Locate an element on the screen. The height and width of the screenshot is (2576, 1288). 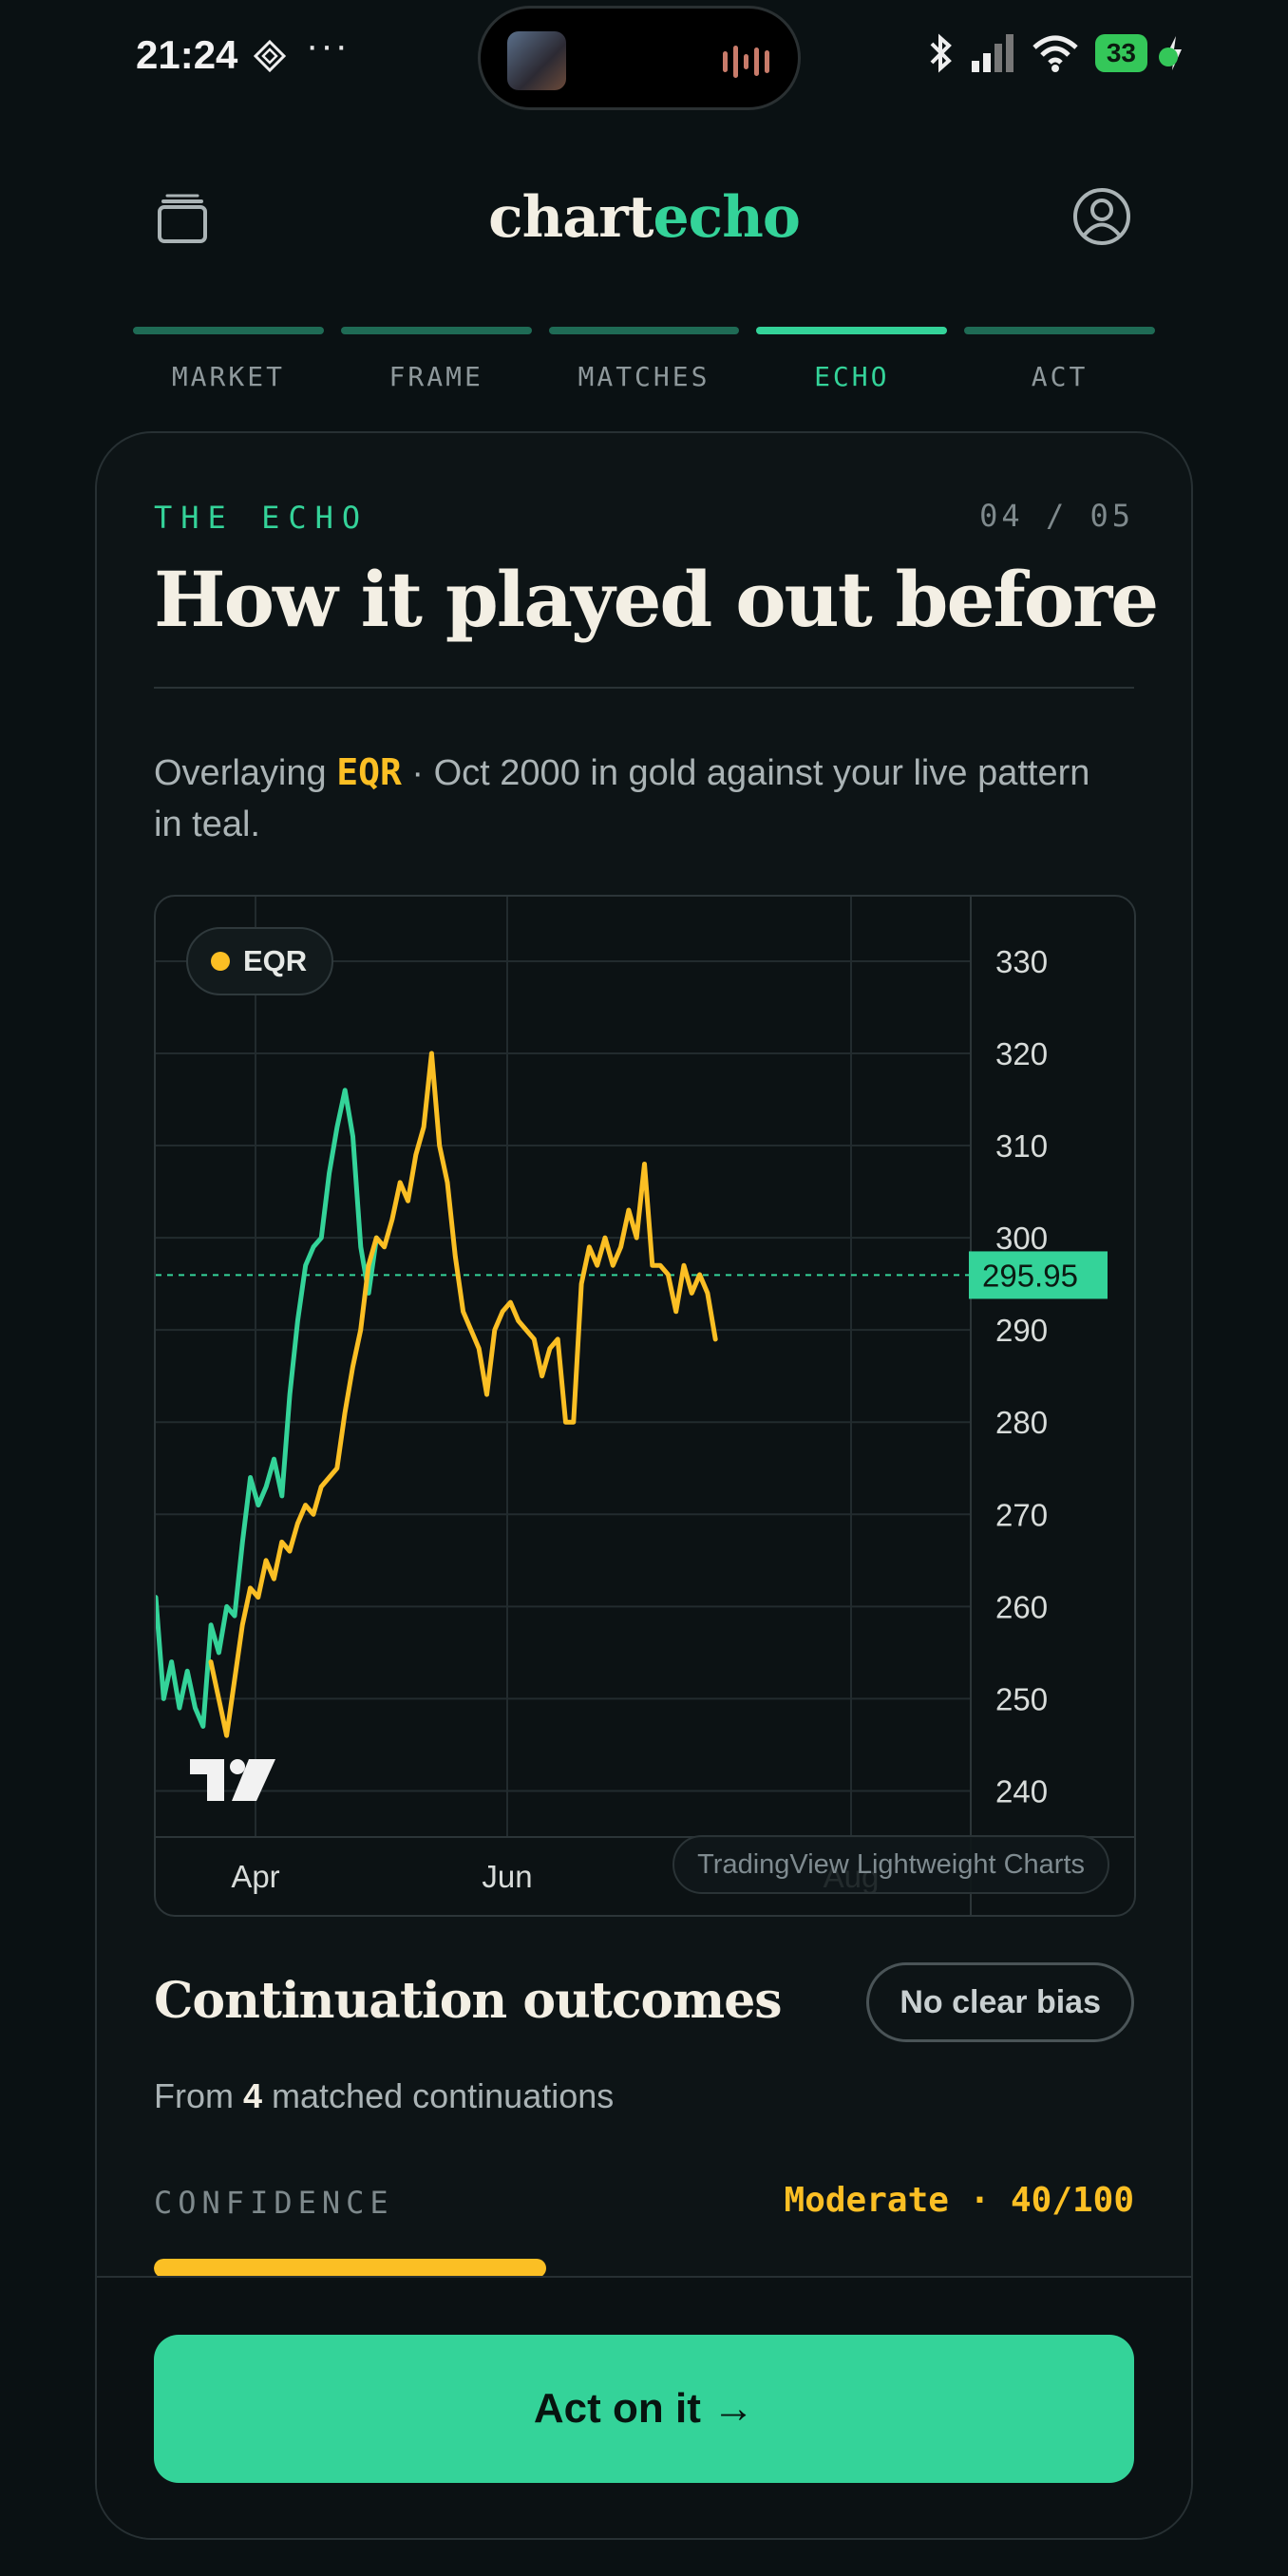
tab-label: MATCHES is located at coordinates (644, 376).